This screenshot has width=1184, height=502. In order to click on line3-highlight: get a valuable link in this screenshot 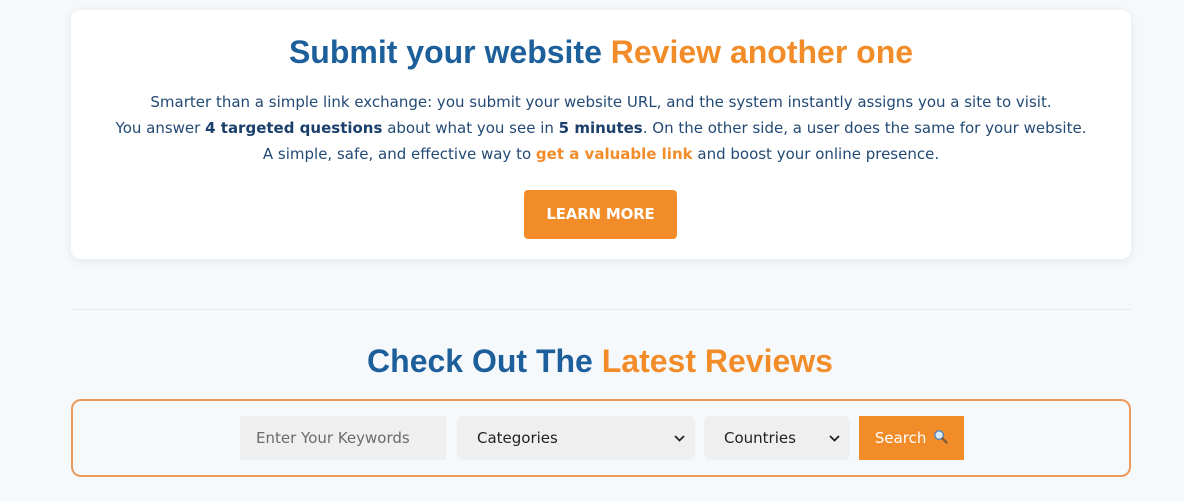, I will do `click(614, 154)`.